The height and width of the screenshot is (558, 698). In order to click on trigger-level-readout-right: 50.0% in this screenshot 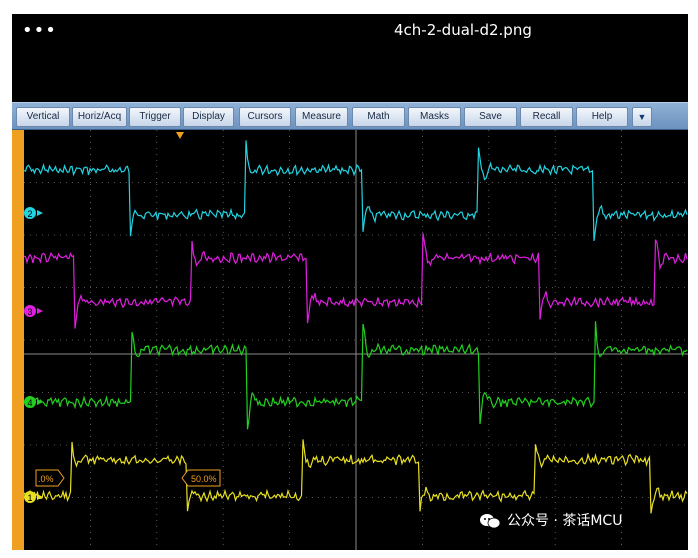, I will do `click(201, 478)`.